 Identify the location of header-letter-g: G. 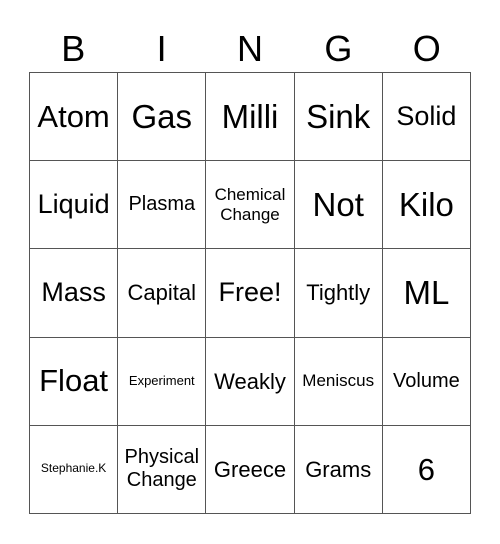
(338, 48).